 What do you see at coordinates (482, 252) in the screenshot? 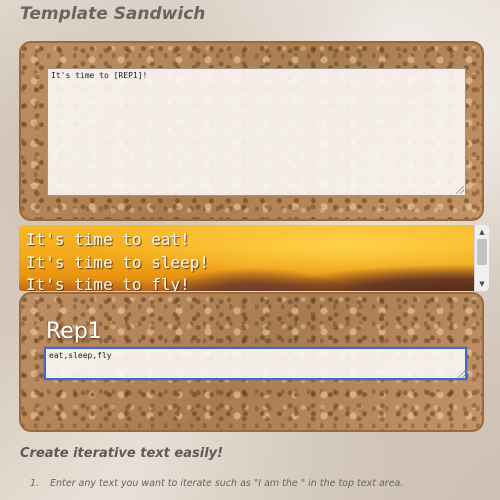
I see `scrollbar-thumb` at bounding box center [482, 252].